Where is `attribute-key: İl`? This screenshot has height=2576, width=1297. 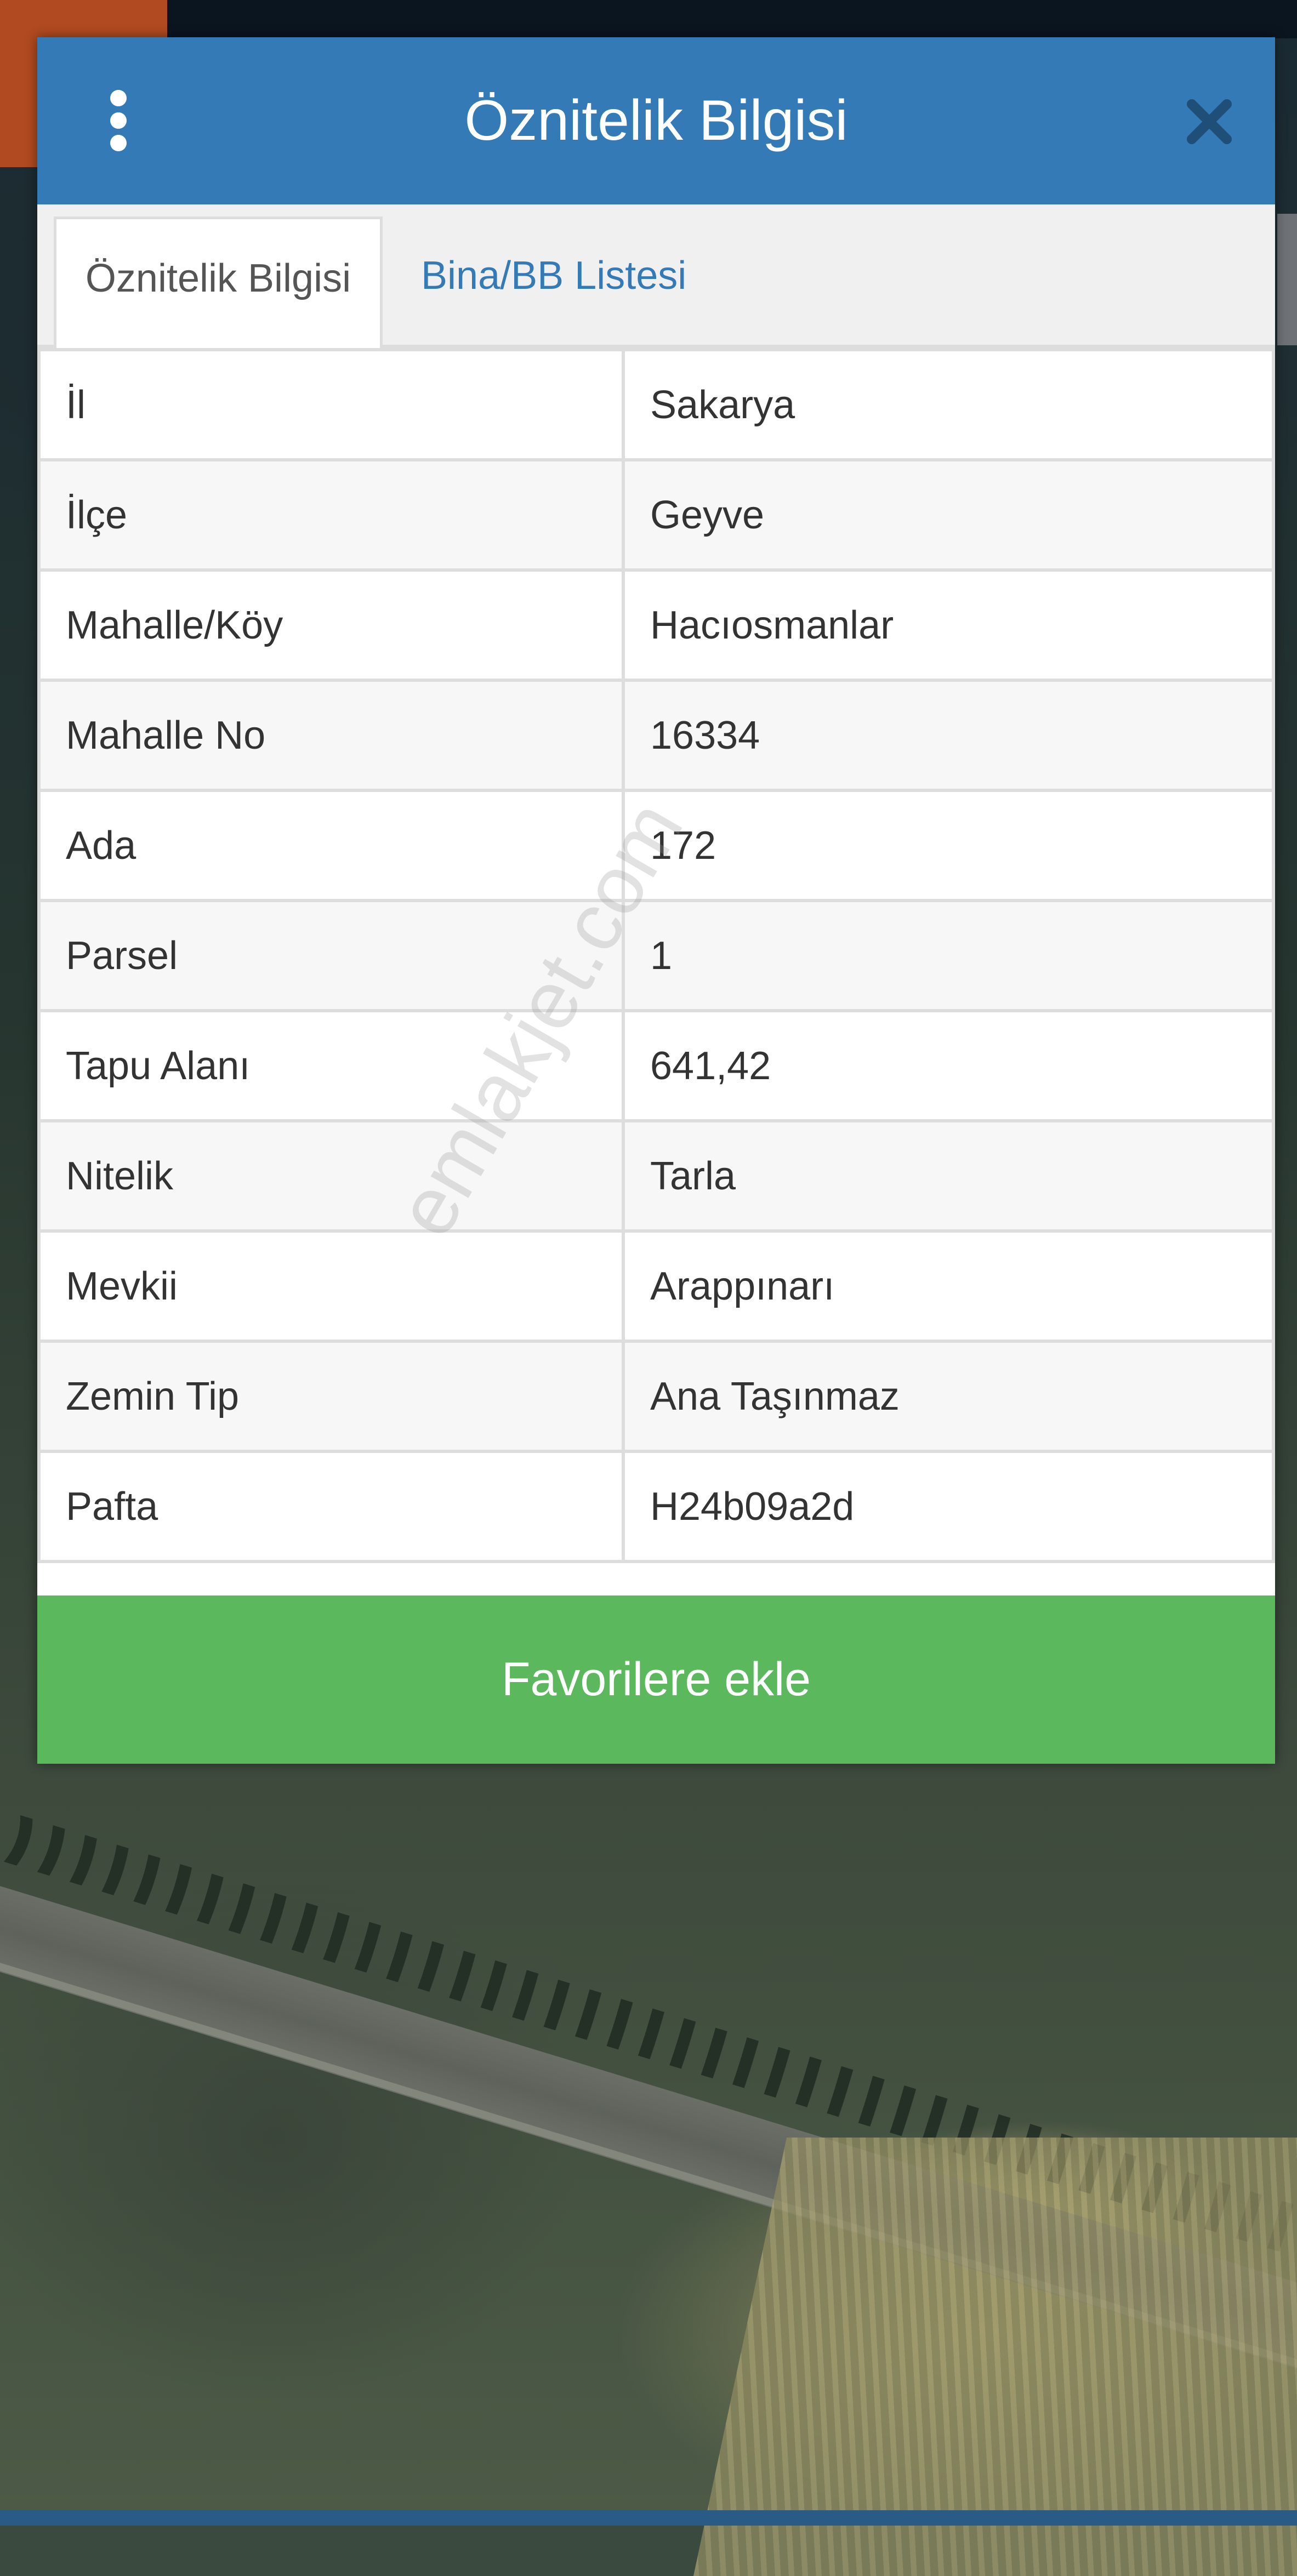
attribute-key: İl is located at coordinates (331, 404).